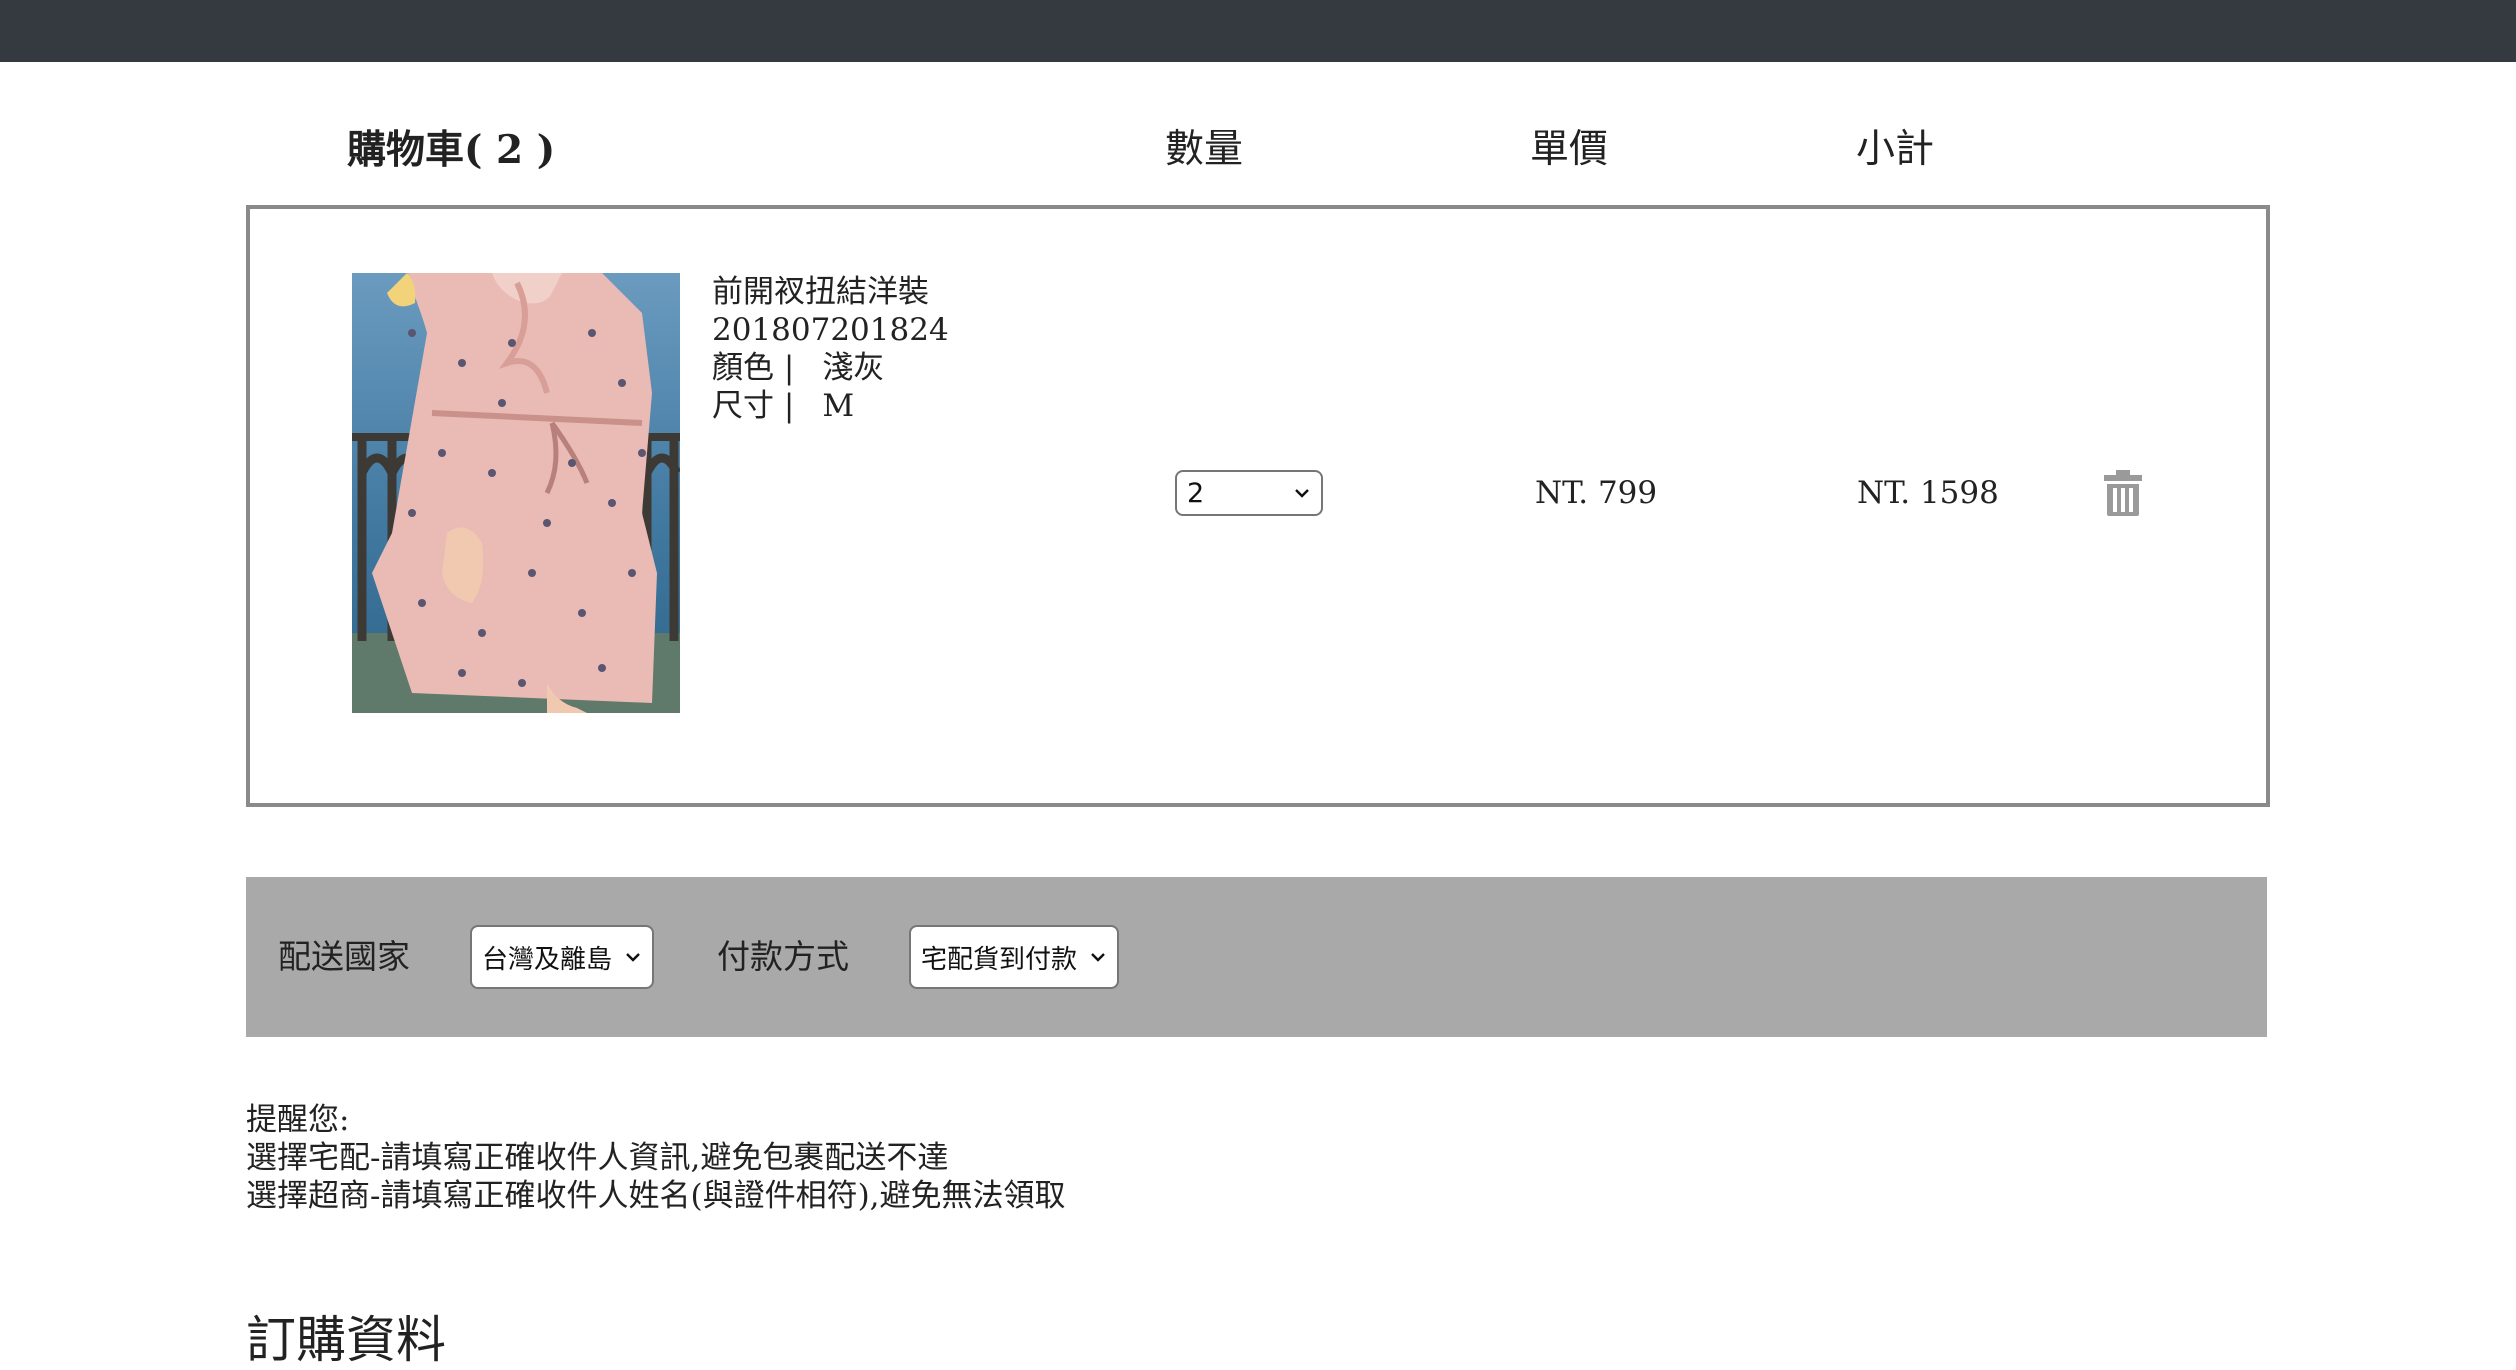 The width and height of the screenshot is (2516, 1370). Describe the element at coordinates (1258, 31) in the screenshot. I see `top-navbar` at that location.